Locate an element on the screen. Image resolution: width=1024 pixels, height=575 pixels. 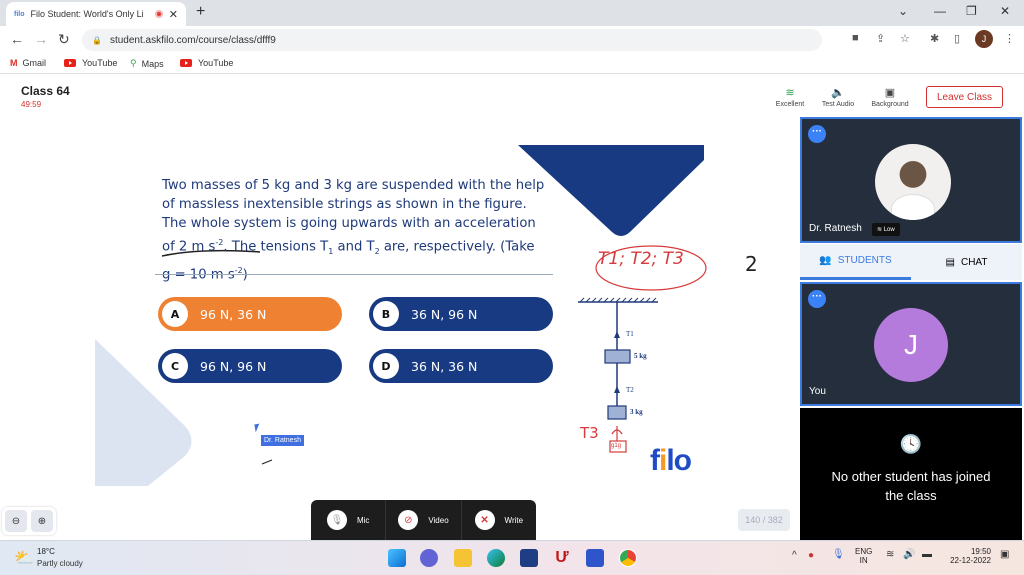
option-b: B 36 N, 96 N is located at coordinates (461, 314).